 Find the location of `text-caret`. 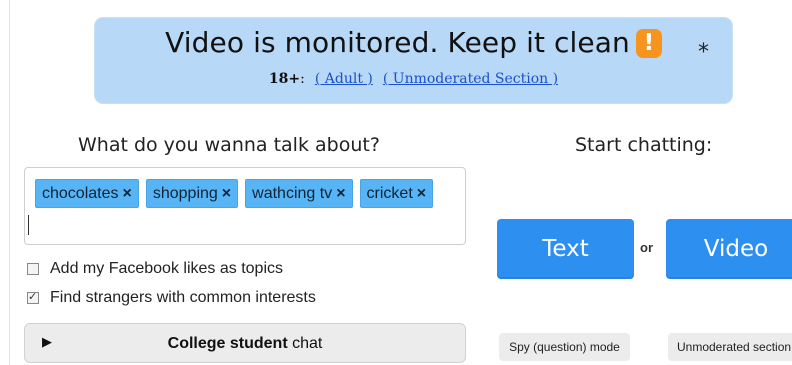

text-caret is located at coordinates (28, 225).